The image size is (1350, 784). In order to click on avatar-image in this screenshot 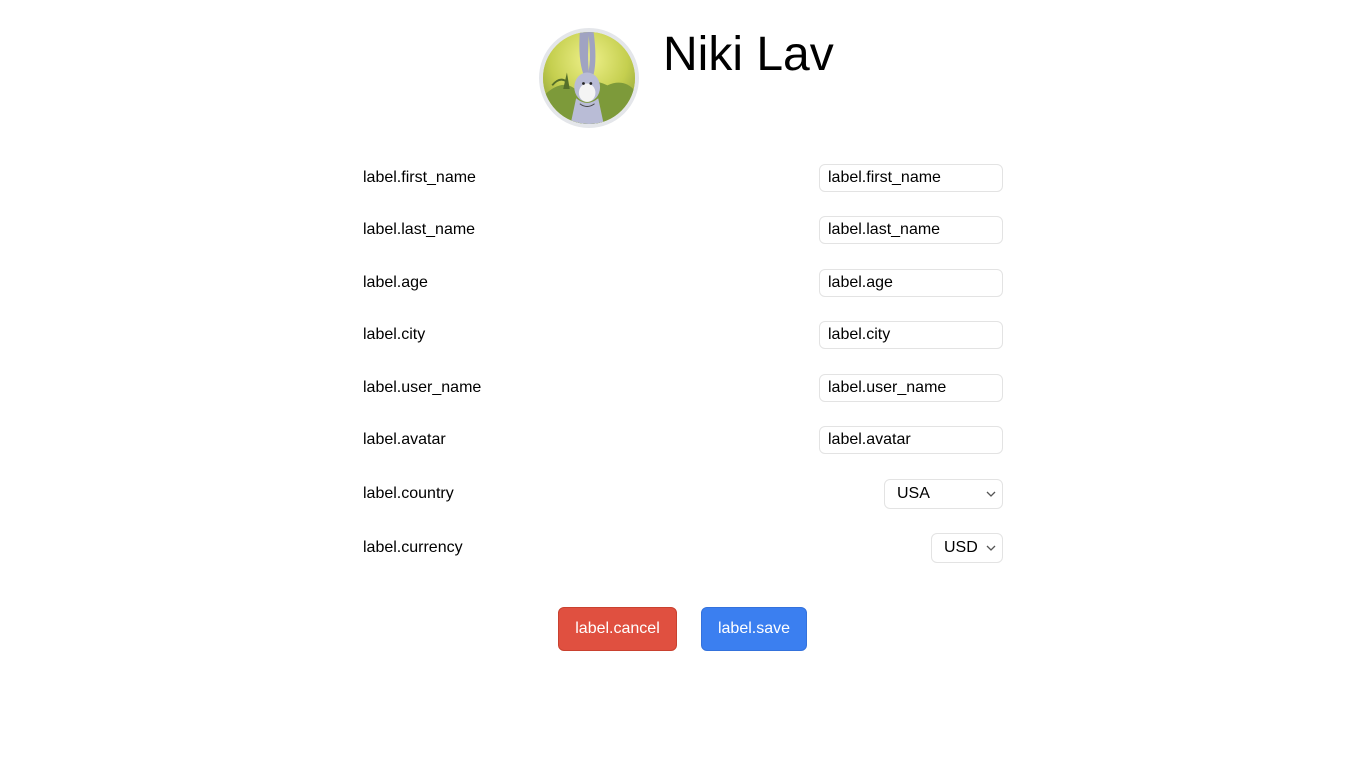, I will do `click(589, 78)`.